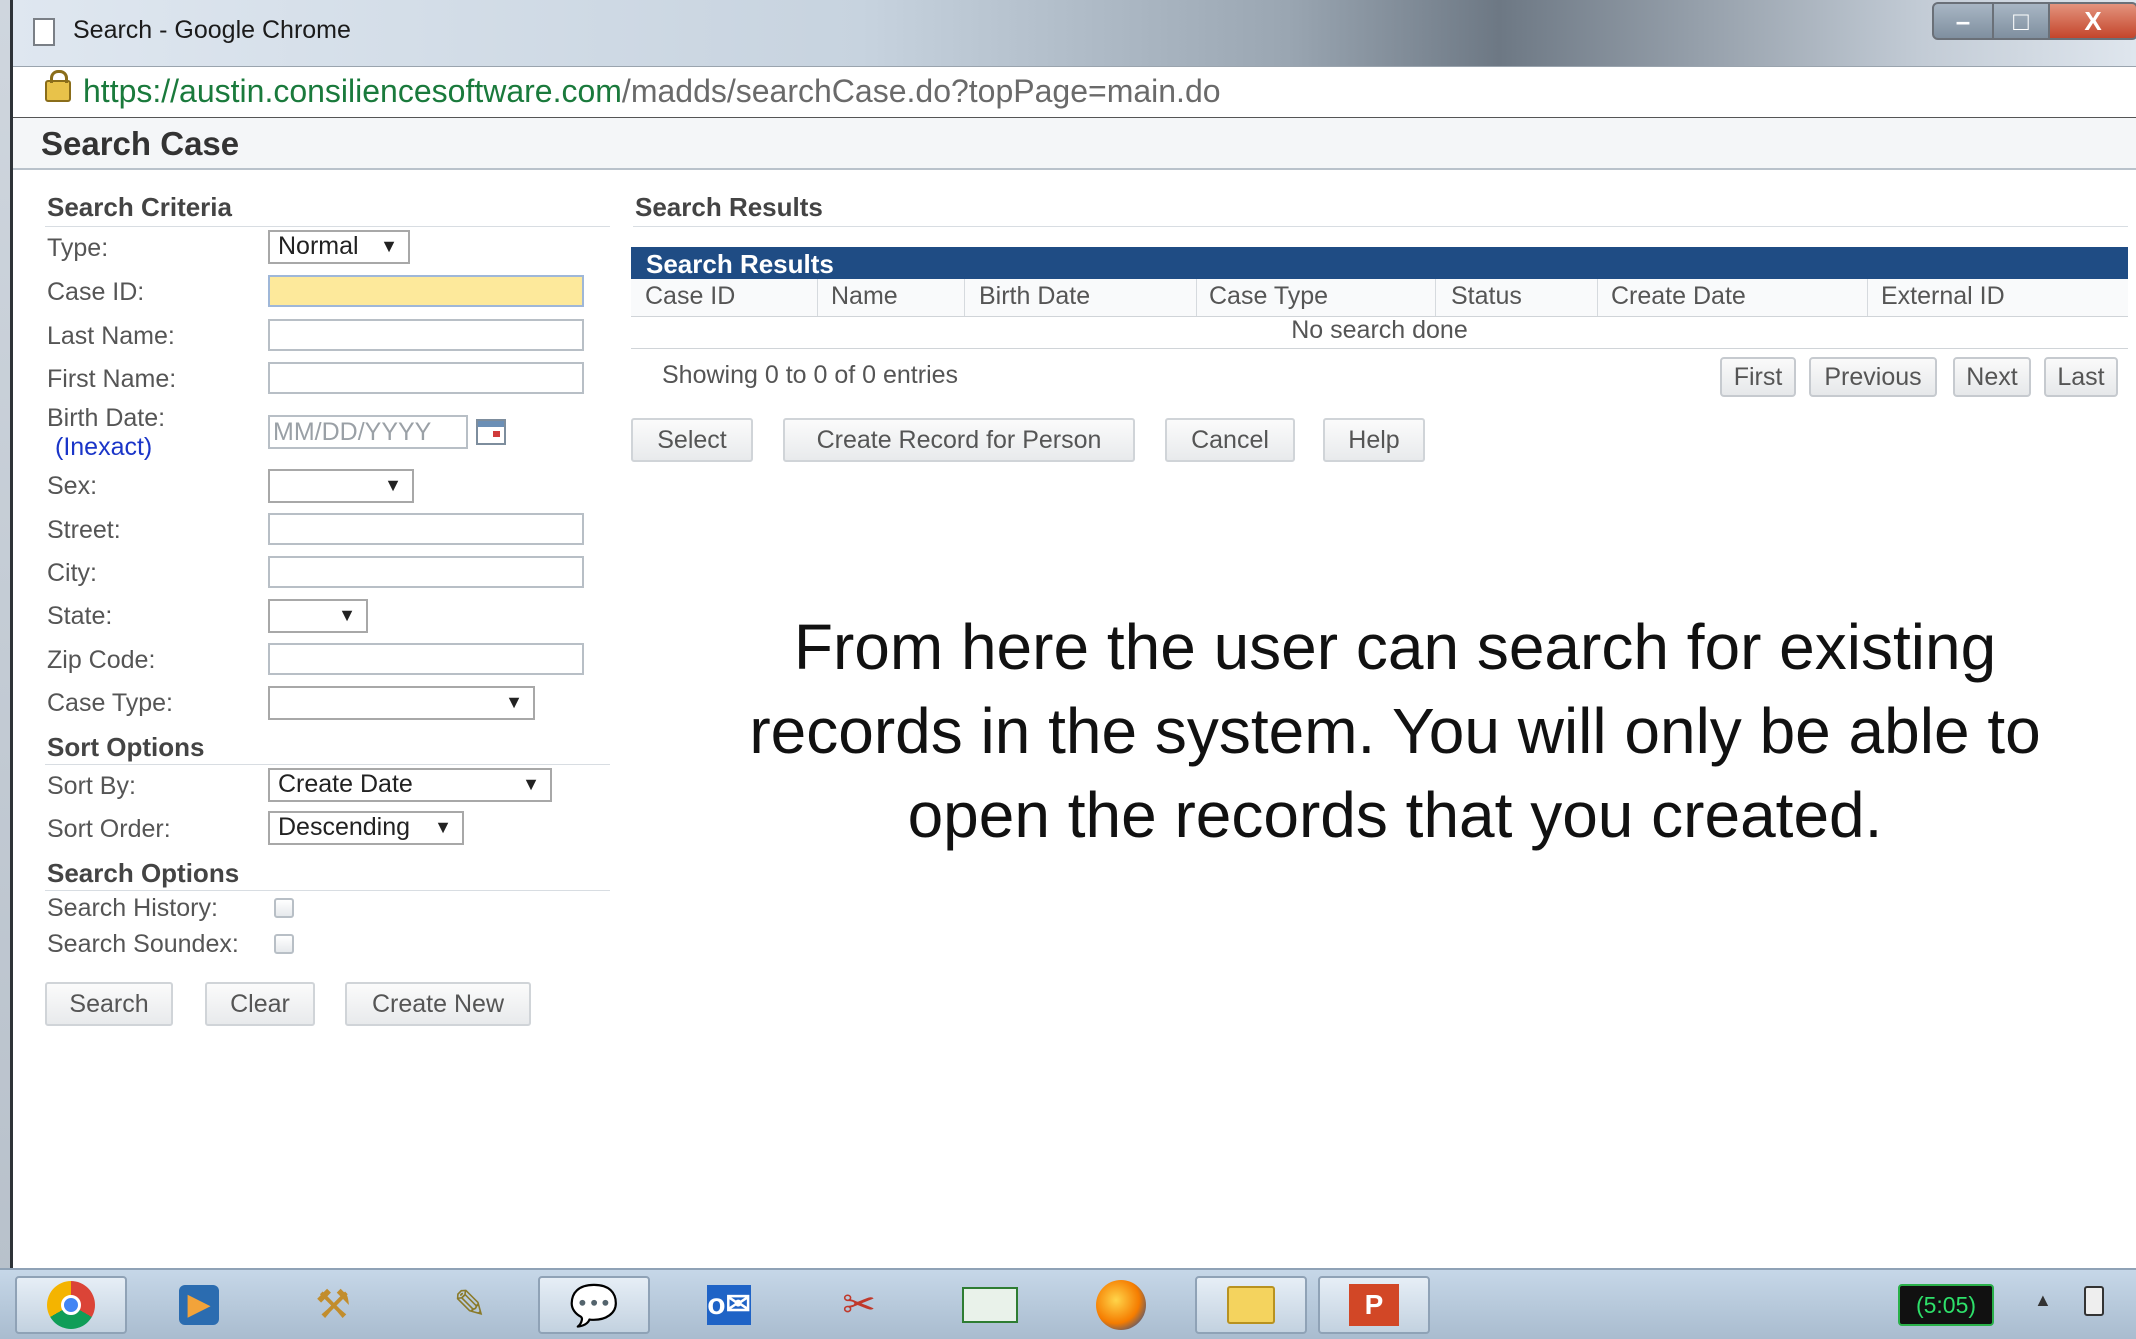  What do you see at coordinates (1873, 377) in the screenshot?
I see `previous-page-button: Previous` at bounding box center [1873, 377].